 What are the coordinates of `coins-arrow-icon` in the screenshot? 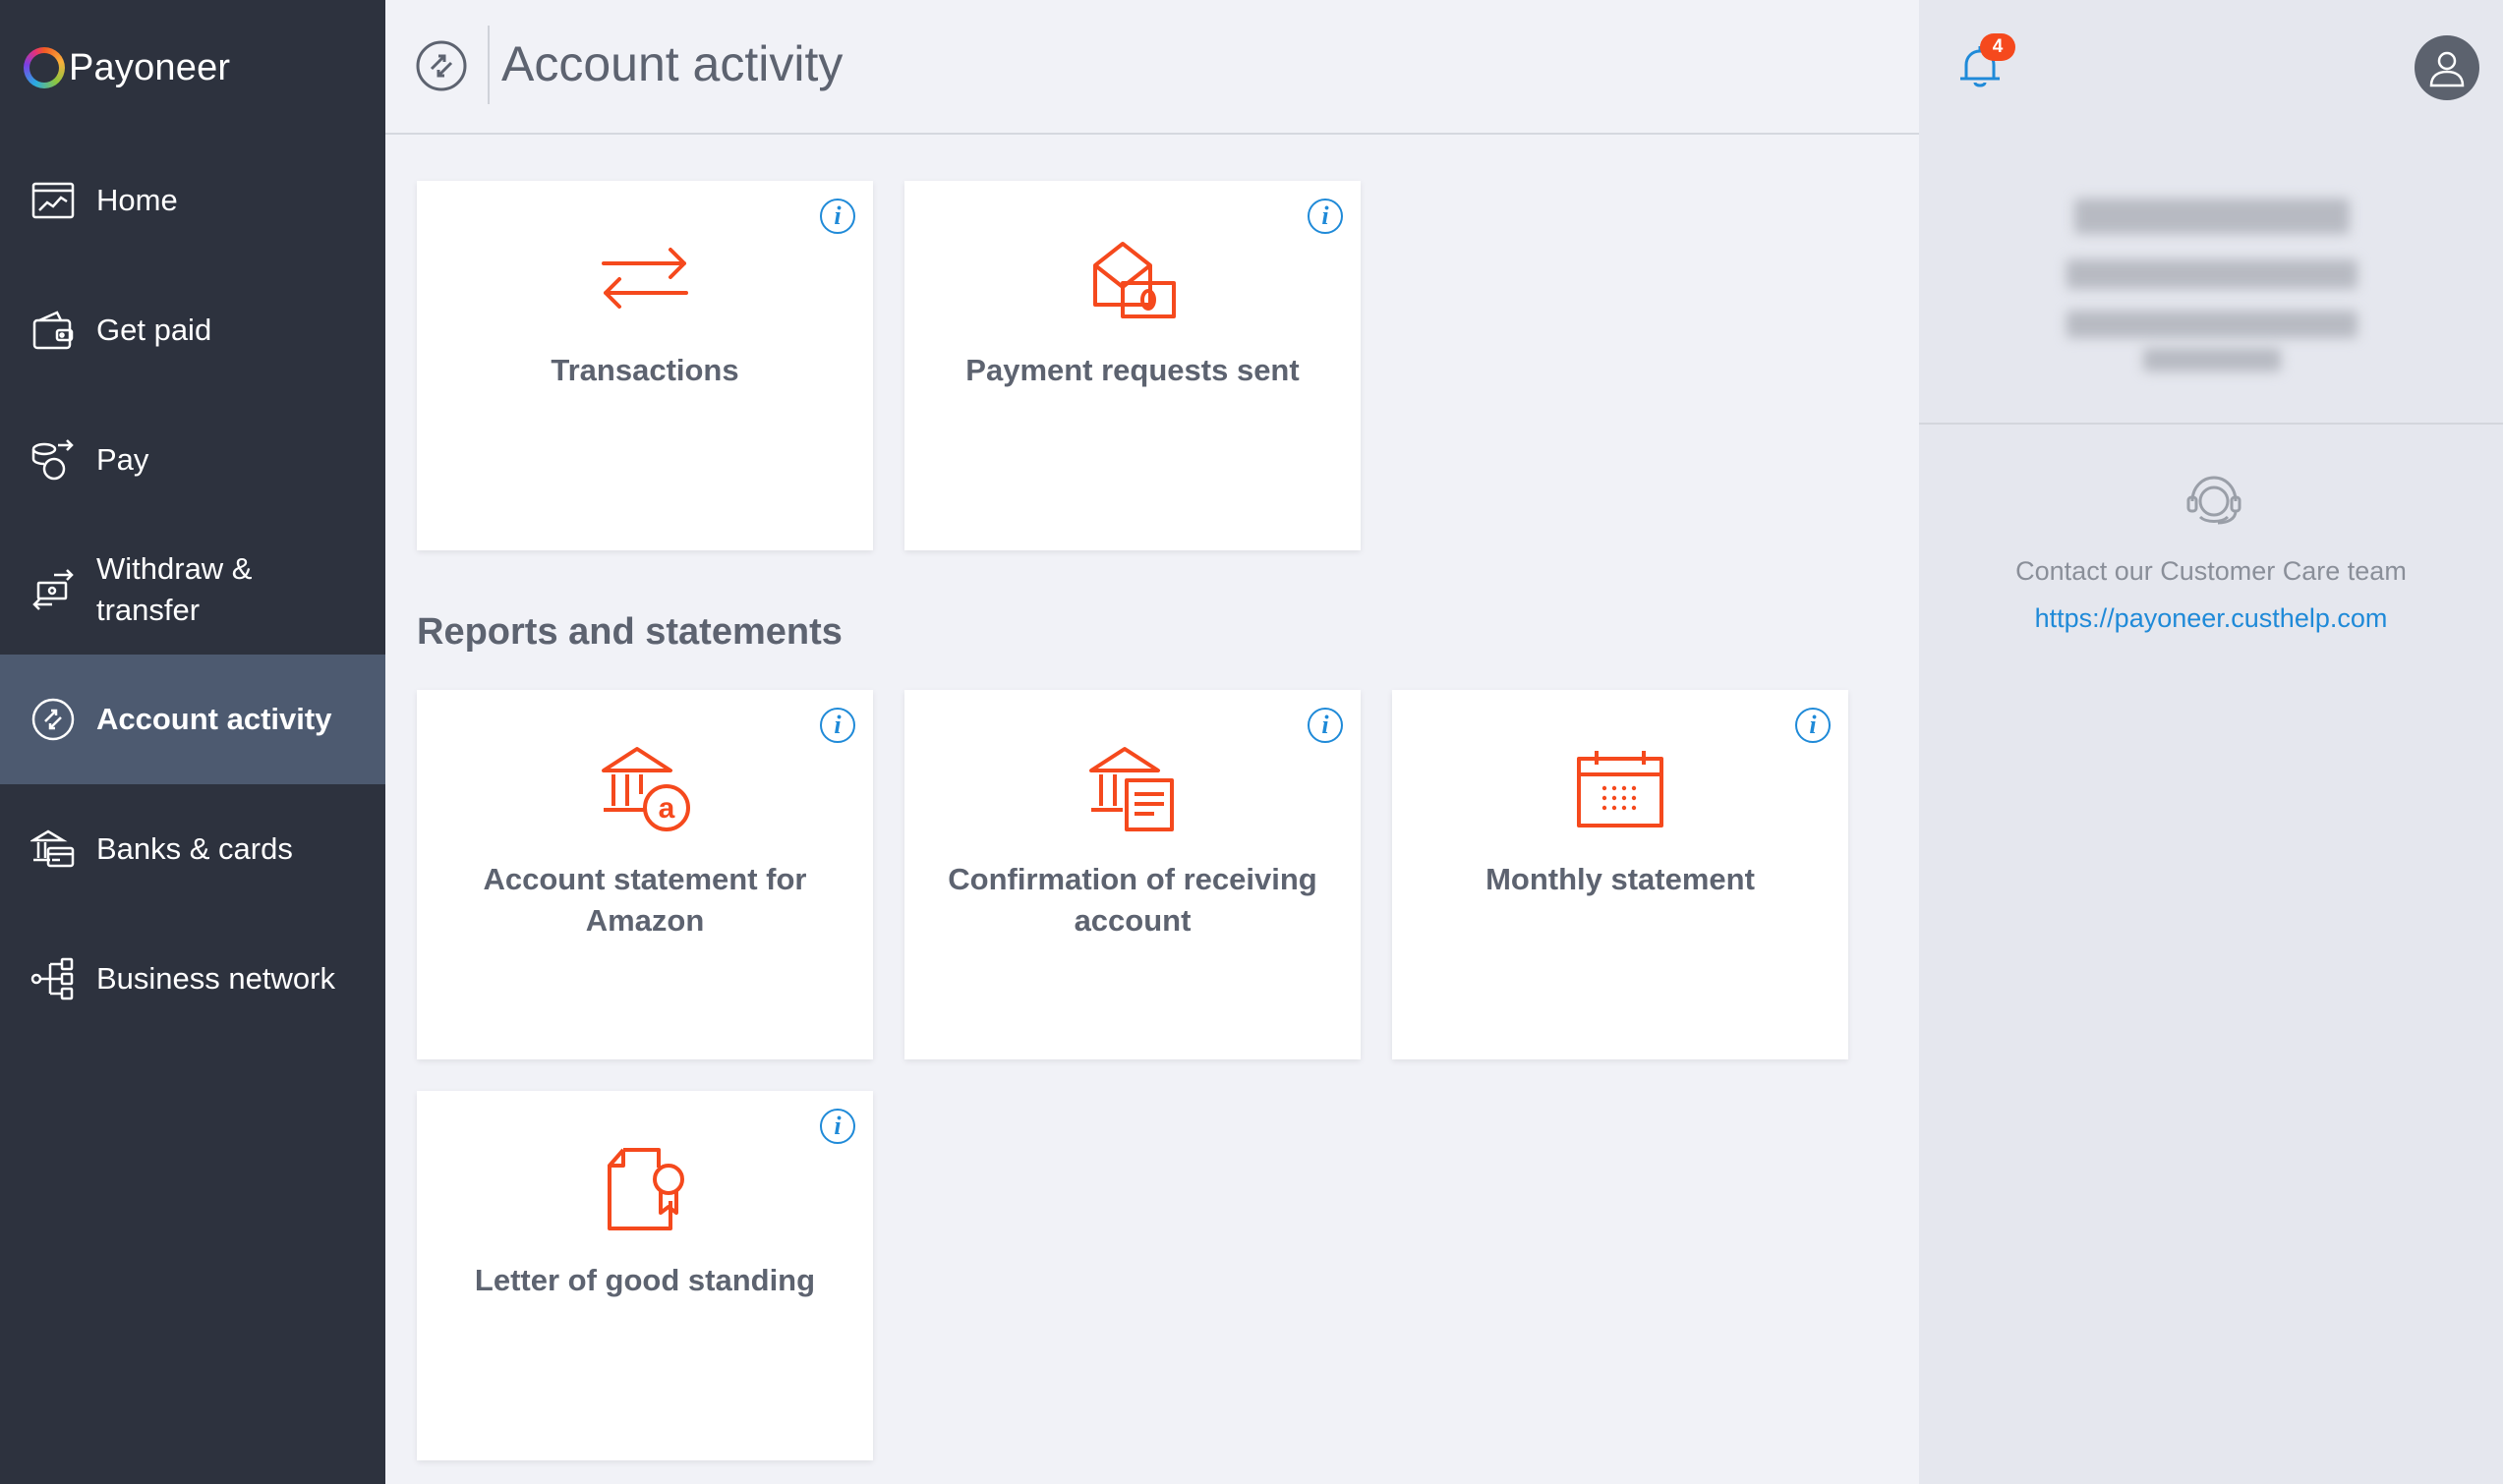 It's located at (53, 460).